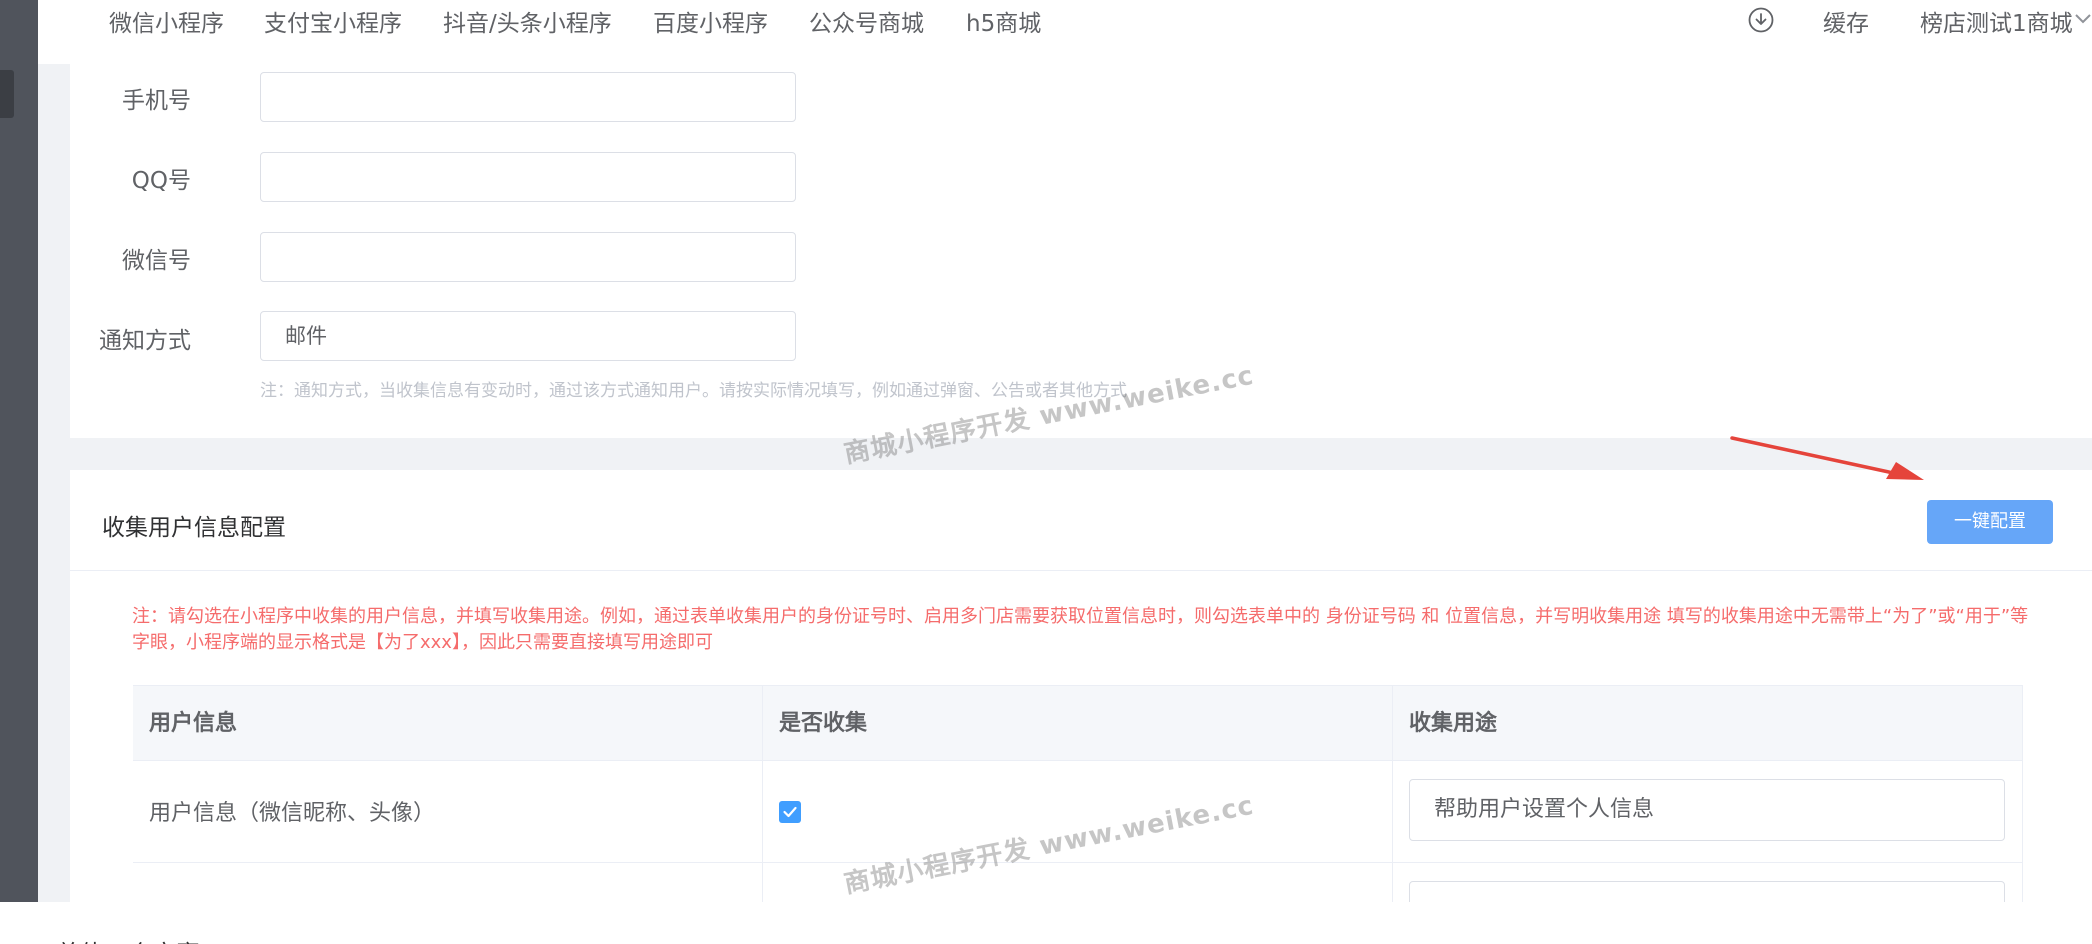 The height and width of the screenshot is (944, 2092). I want to click on one-click-config-button: 一键配置, so click(1990, 522).